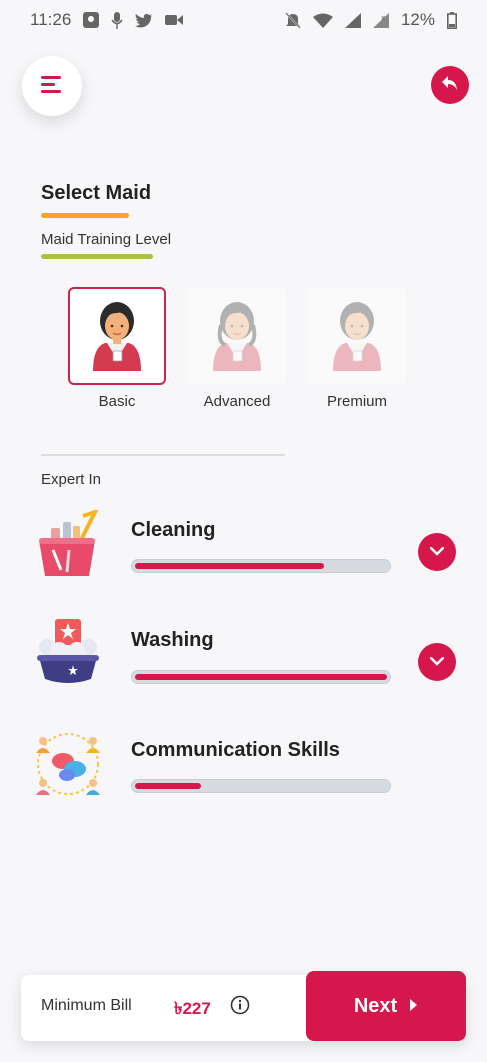  What do you see at coordinates (86, 1005) in the screenshot?
I see `minimum-bill-label: Minimum Bill` at bounding box center [86, 1005].